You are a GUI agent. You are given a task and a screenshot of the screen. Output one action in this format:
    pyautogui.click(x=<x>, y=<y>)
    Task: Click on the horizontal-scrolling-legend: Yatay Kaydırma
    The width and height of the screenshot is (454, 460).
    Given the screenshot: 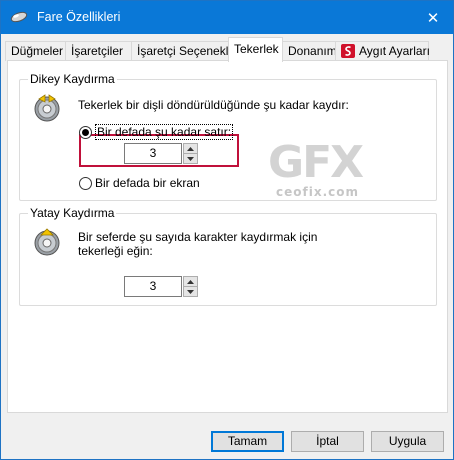 What is the action you would take?
    pyautogui.click(x=72, y=213)
    